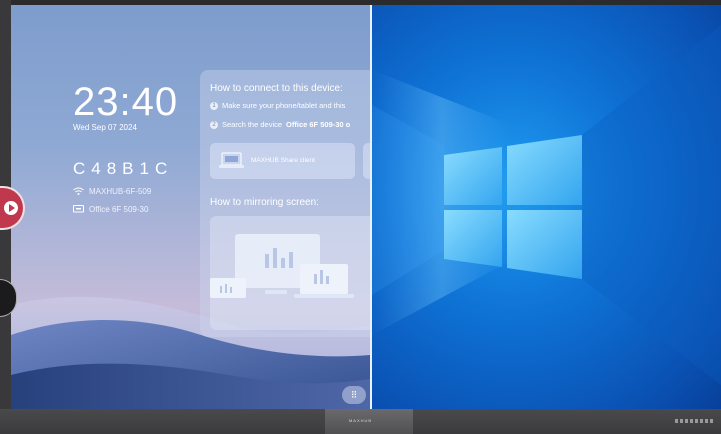 The width and height of the screenshot is (721, 434). I want to click on display-bezel-bottom: MAXHUB, so click(360, 421).